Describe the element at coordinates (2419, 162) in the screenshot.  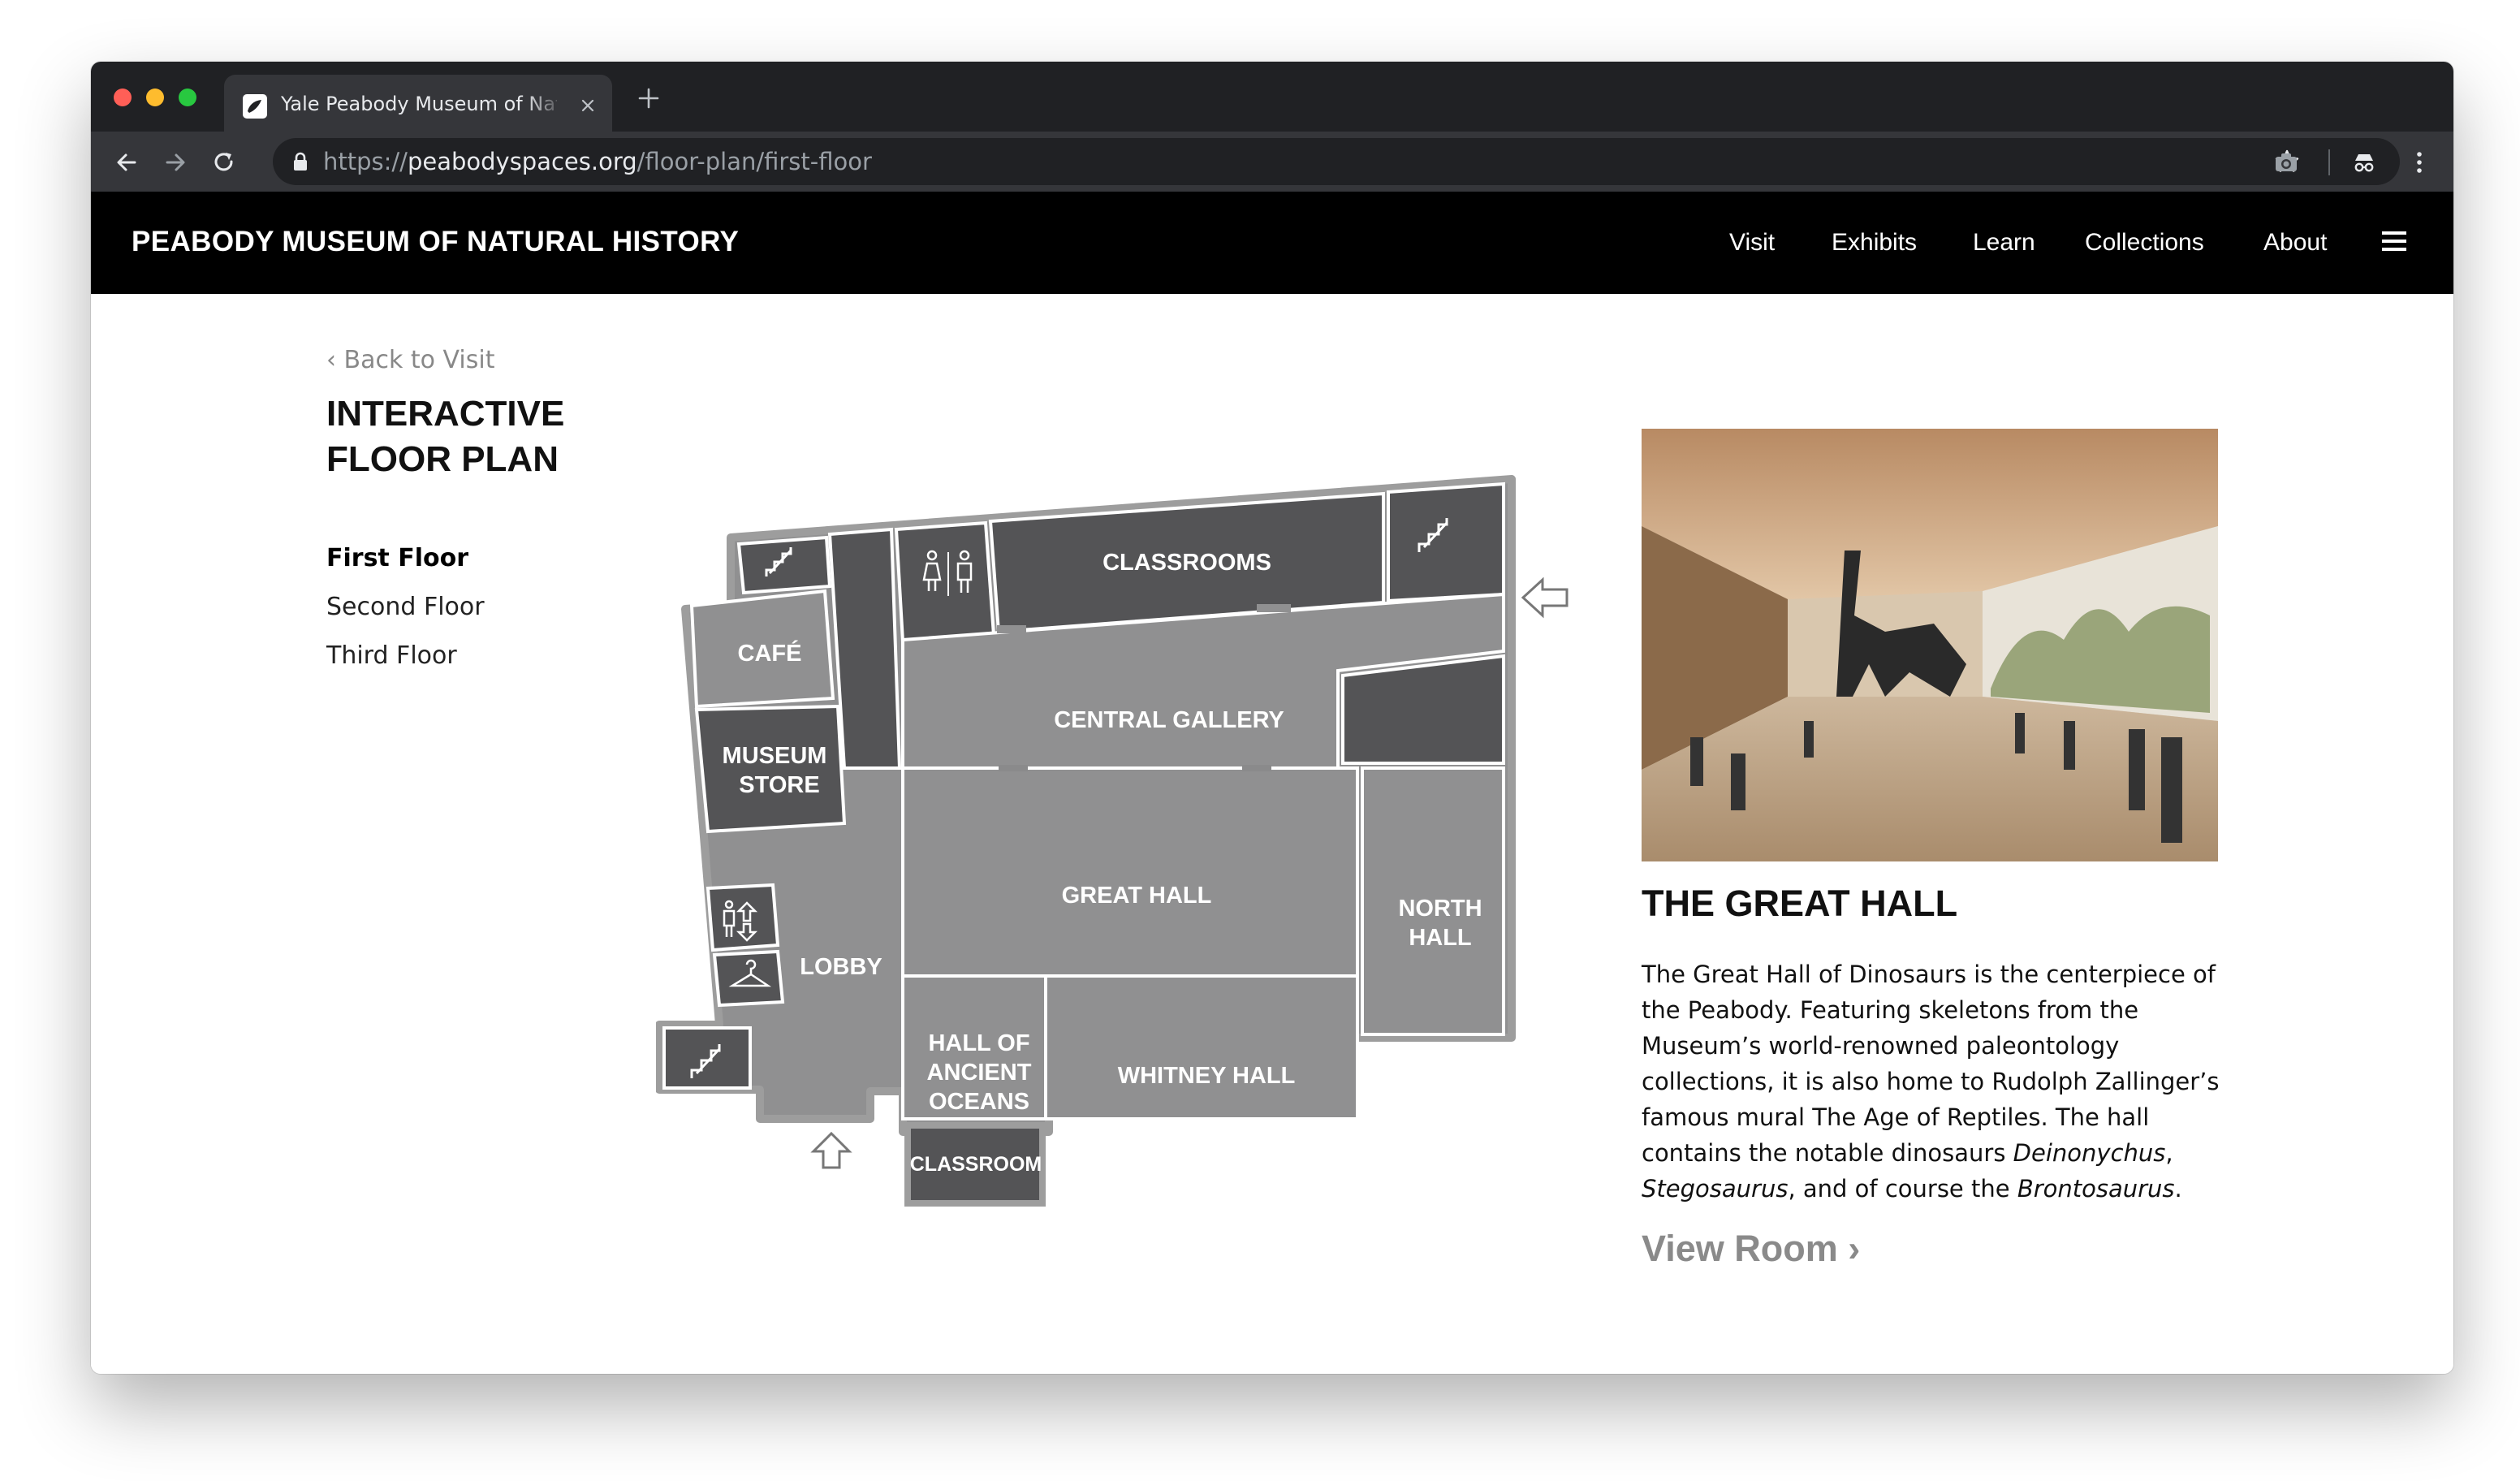
I see `more-menu-icon` at that location.